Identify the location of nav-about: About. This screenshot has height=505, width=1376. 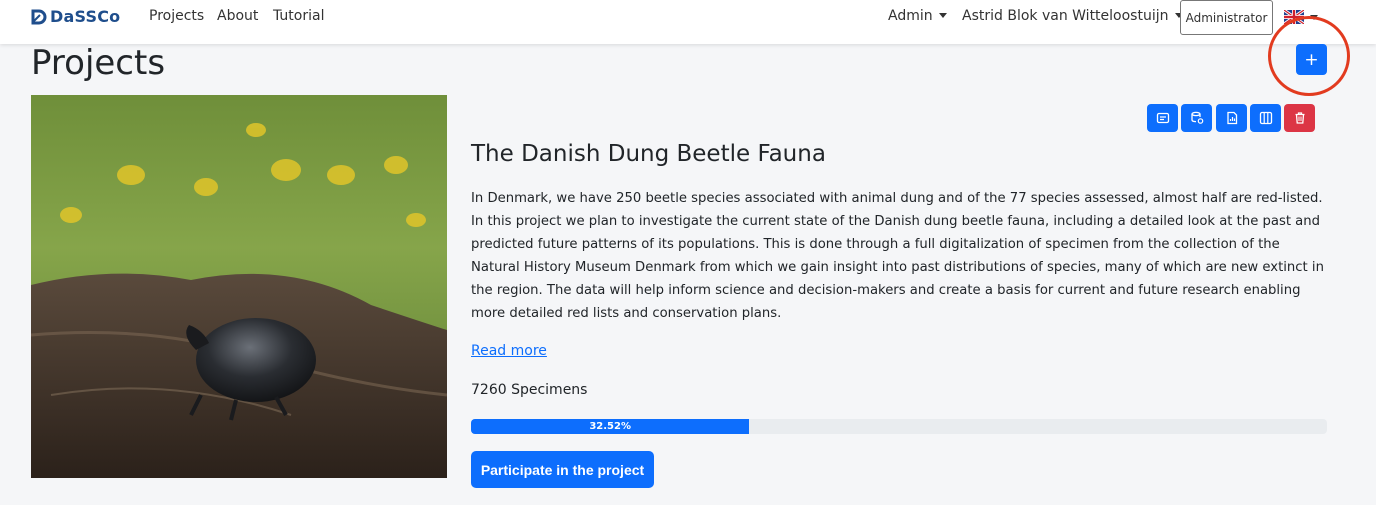
(237, 16).